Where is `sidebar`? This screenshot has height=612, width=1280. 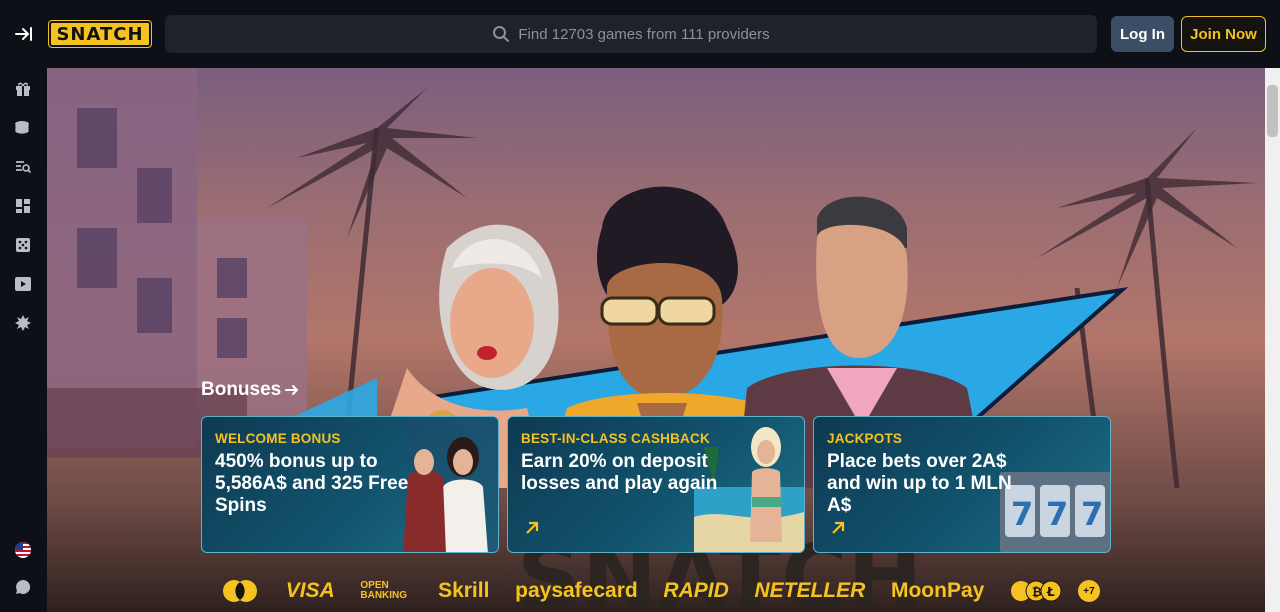
sidebar is located at coordinates (23, 340).